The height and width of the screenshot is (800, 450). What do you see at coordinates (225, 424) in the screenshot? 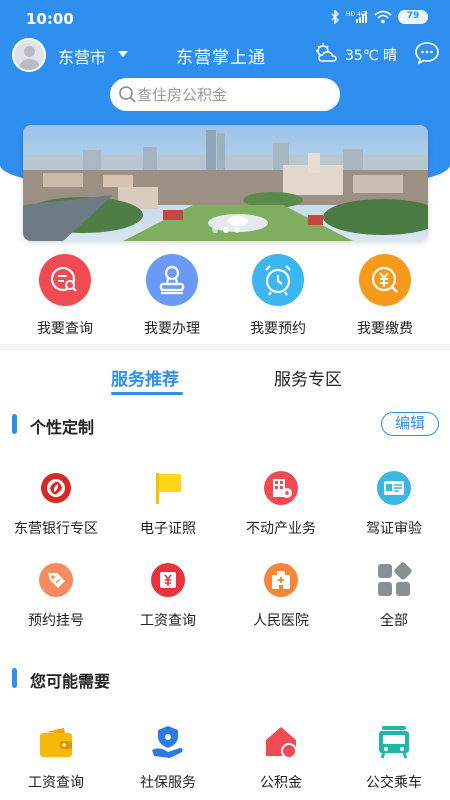
I see `custom-section-header: 个性定制 编辑` at bounding box center [225, 424].